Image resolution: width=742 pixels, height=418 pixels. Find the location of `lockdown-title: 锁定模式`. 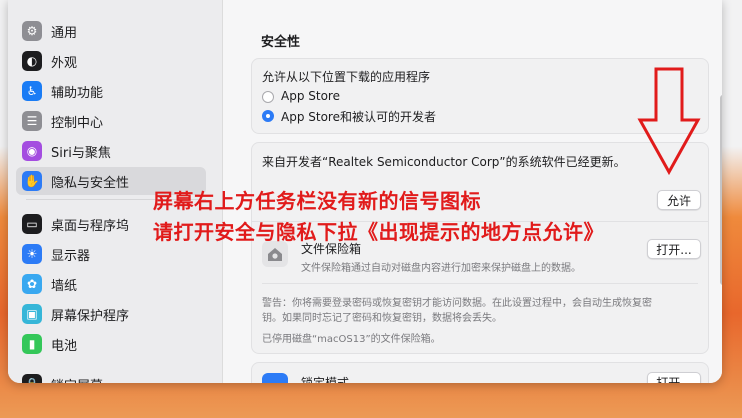

lockdown-title: 锁定模式 is located at coordinates (325, 379).